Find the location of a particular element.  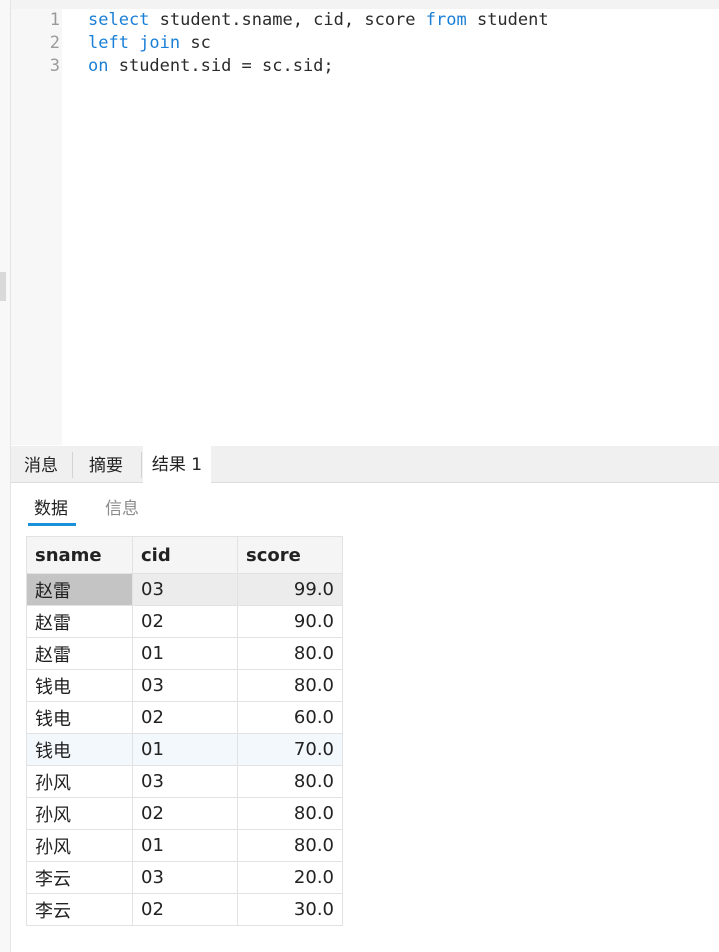

line-number: 3 is located at coordinates (54, 66).